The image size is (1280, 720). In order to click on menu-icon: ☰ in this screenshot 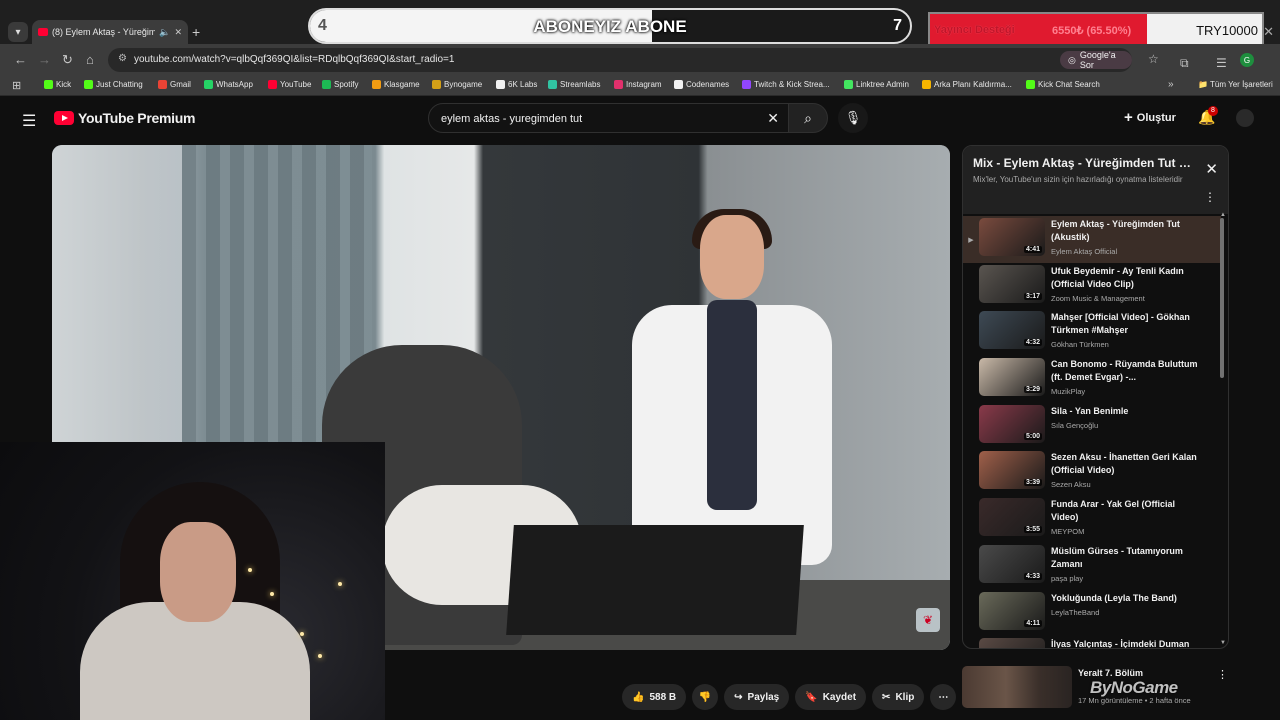, I will do `click(29, 121)`.